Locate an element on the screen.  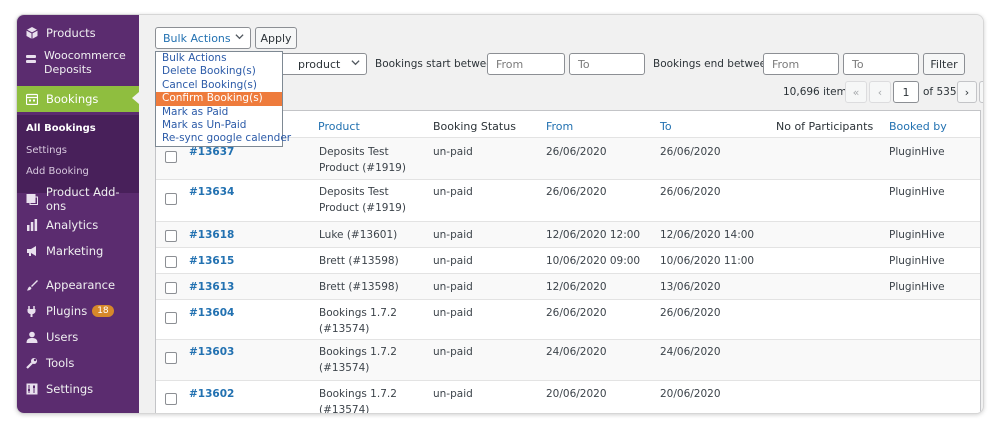
sidebar-item-label: Bookings is located at coordinates (72, 99).